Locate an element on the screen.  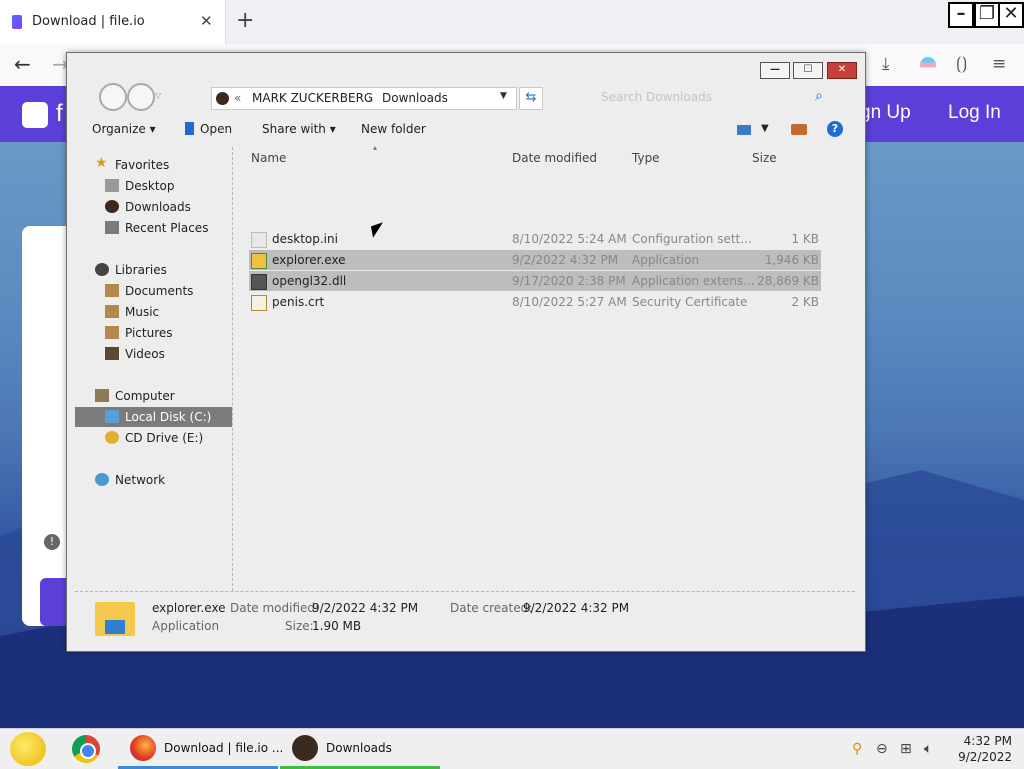
login-link: Log In is located at coordinates (974, 113).